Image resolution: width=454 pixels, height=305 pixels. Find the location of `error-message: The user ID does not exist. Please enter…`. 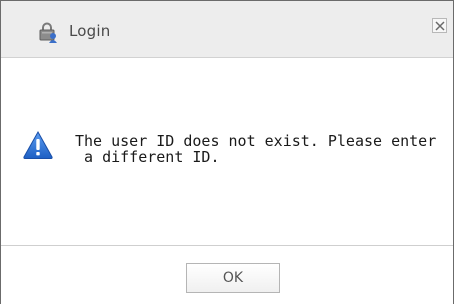

error-message: The user ID does not exist. Please enter… is located at coordinates (256, 149).